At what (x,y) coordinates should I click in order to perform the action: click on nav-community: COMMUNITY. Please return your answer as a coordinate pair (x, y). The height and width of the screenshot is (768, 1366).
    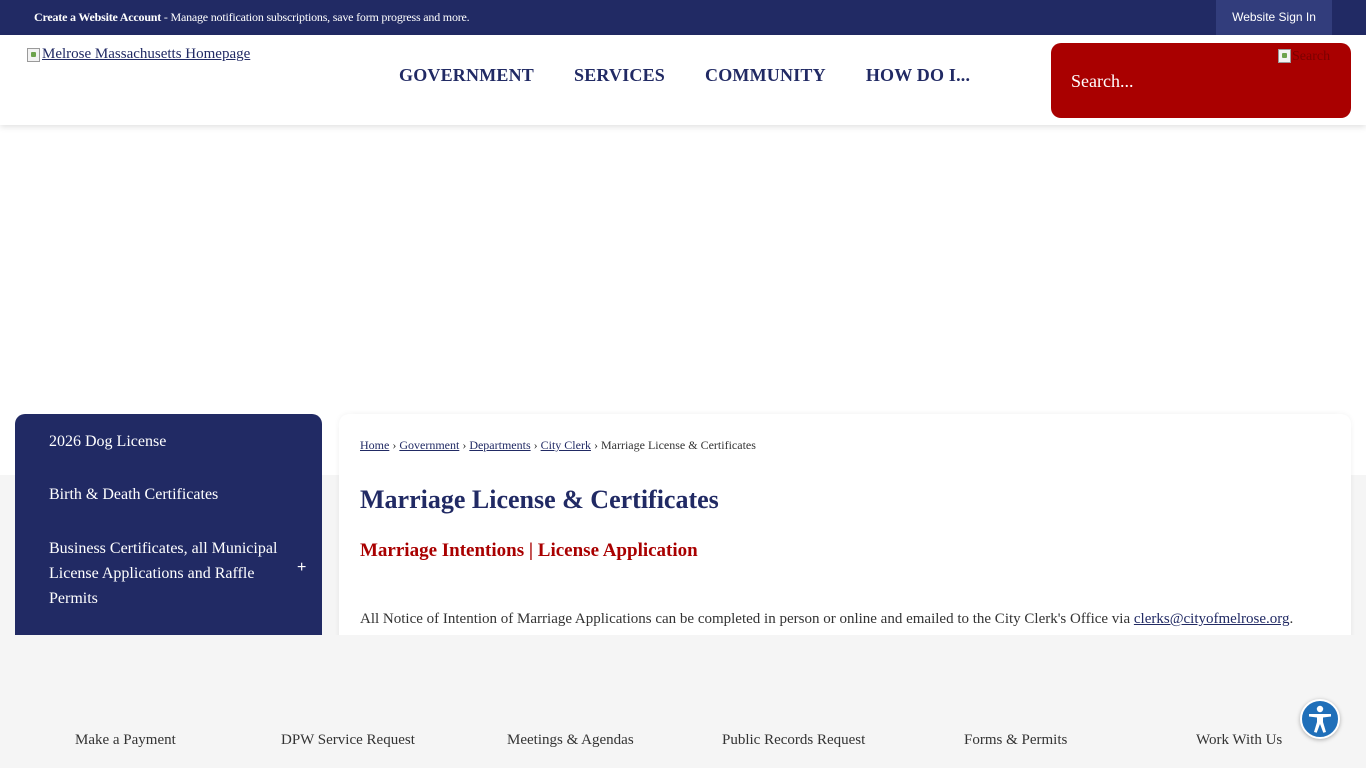
    Looking at the image, I should click on (765, 75).